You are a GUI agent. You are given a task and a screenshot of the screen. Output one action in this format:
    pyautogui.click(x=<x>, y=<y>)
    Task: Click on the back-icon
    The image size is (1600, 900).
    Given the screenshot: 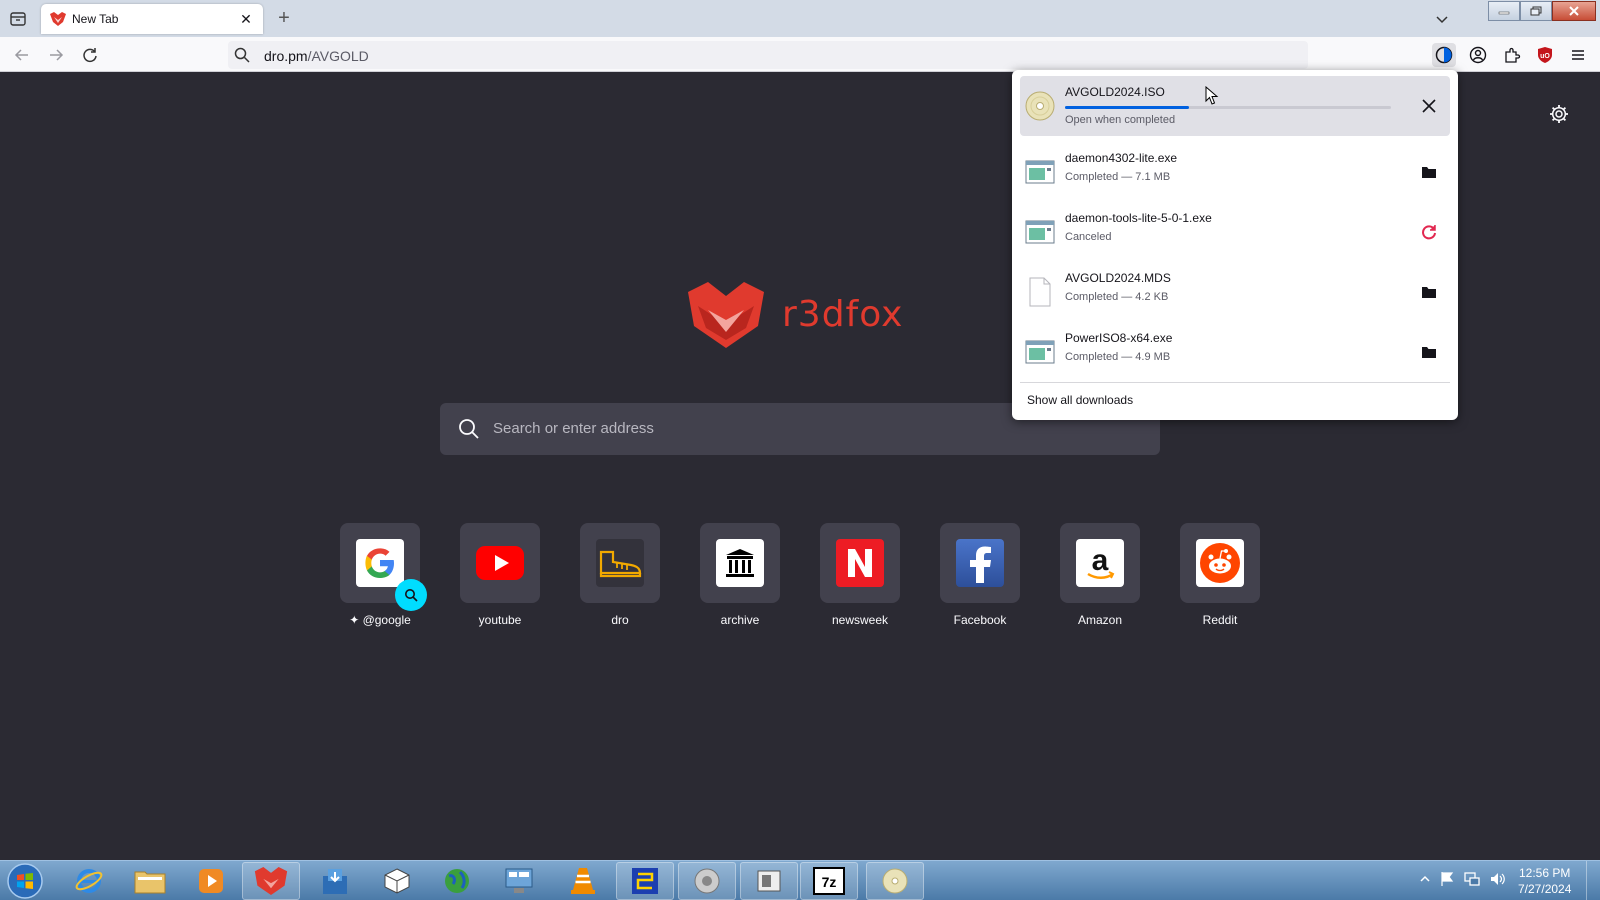 What is the action you would take?
    pyautogui.click(x=22, y=55)
    